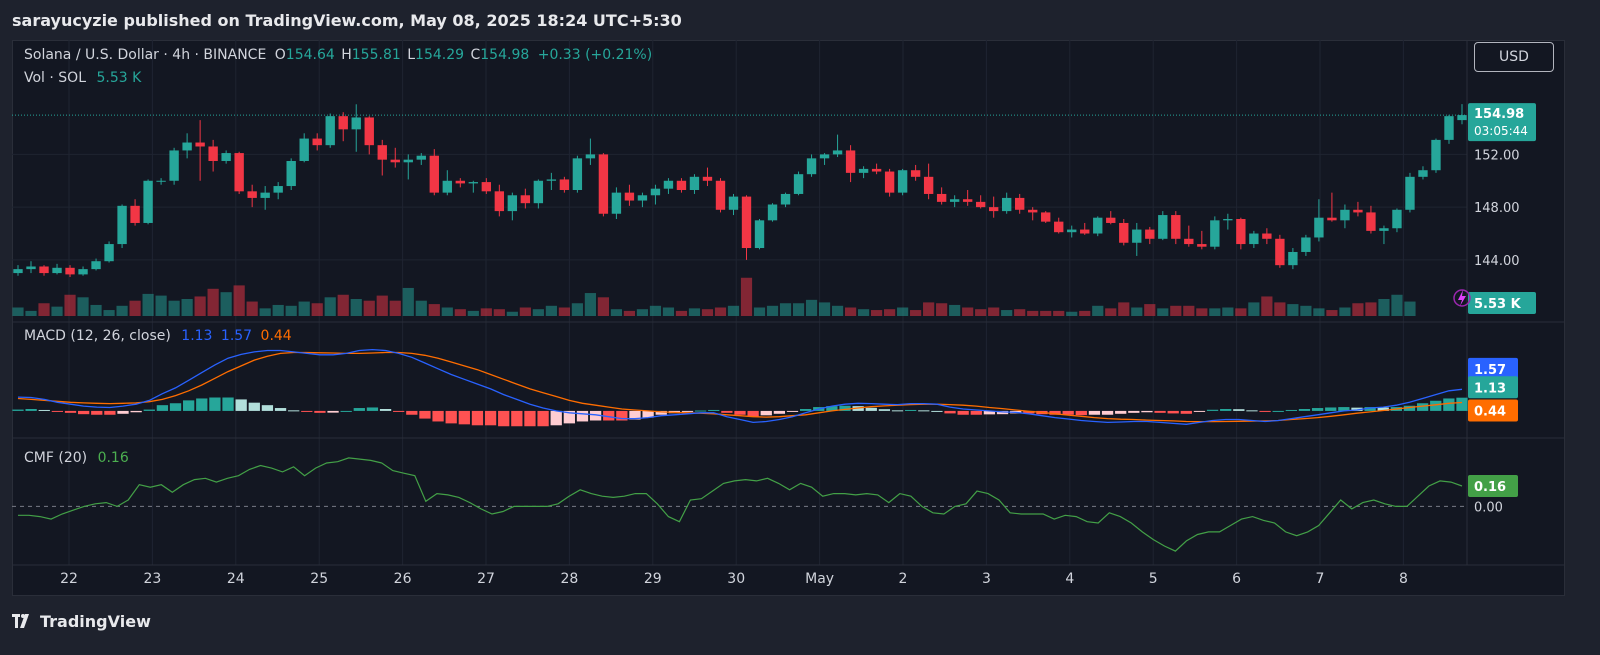 The height and width of the screenshot is (655, 1600). I want to click on alert-lightning-icon, so click(1462, 298).